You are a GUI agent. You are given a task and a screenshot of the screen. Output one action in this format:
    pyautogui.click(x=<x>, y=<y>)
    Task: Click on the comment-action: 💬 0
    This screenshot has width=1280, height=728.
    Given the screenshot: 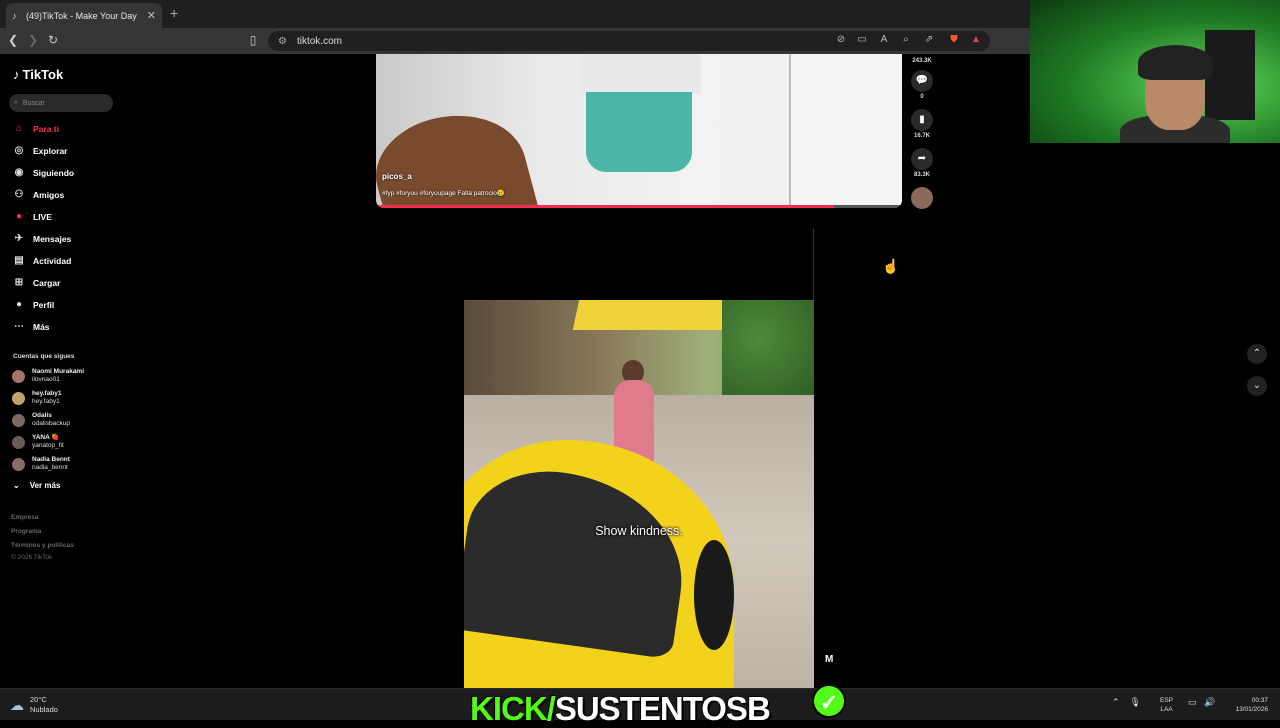 What is the action you would take?
    pyautogui.click(x=922, y=85)
    